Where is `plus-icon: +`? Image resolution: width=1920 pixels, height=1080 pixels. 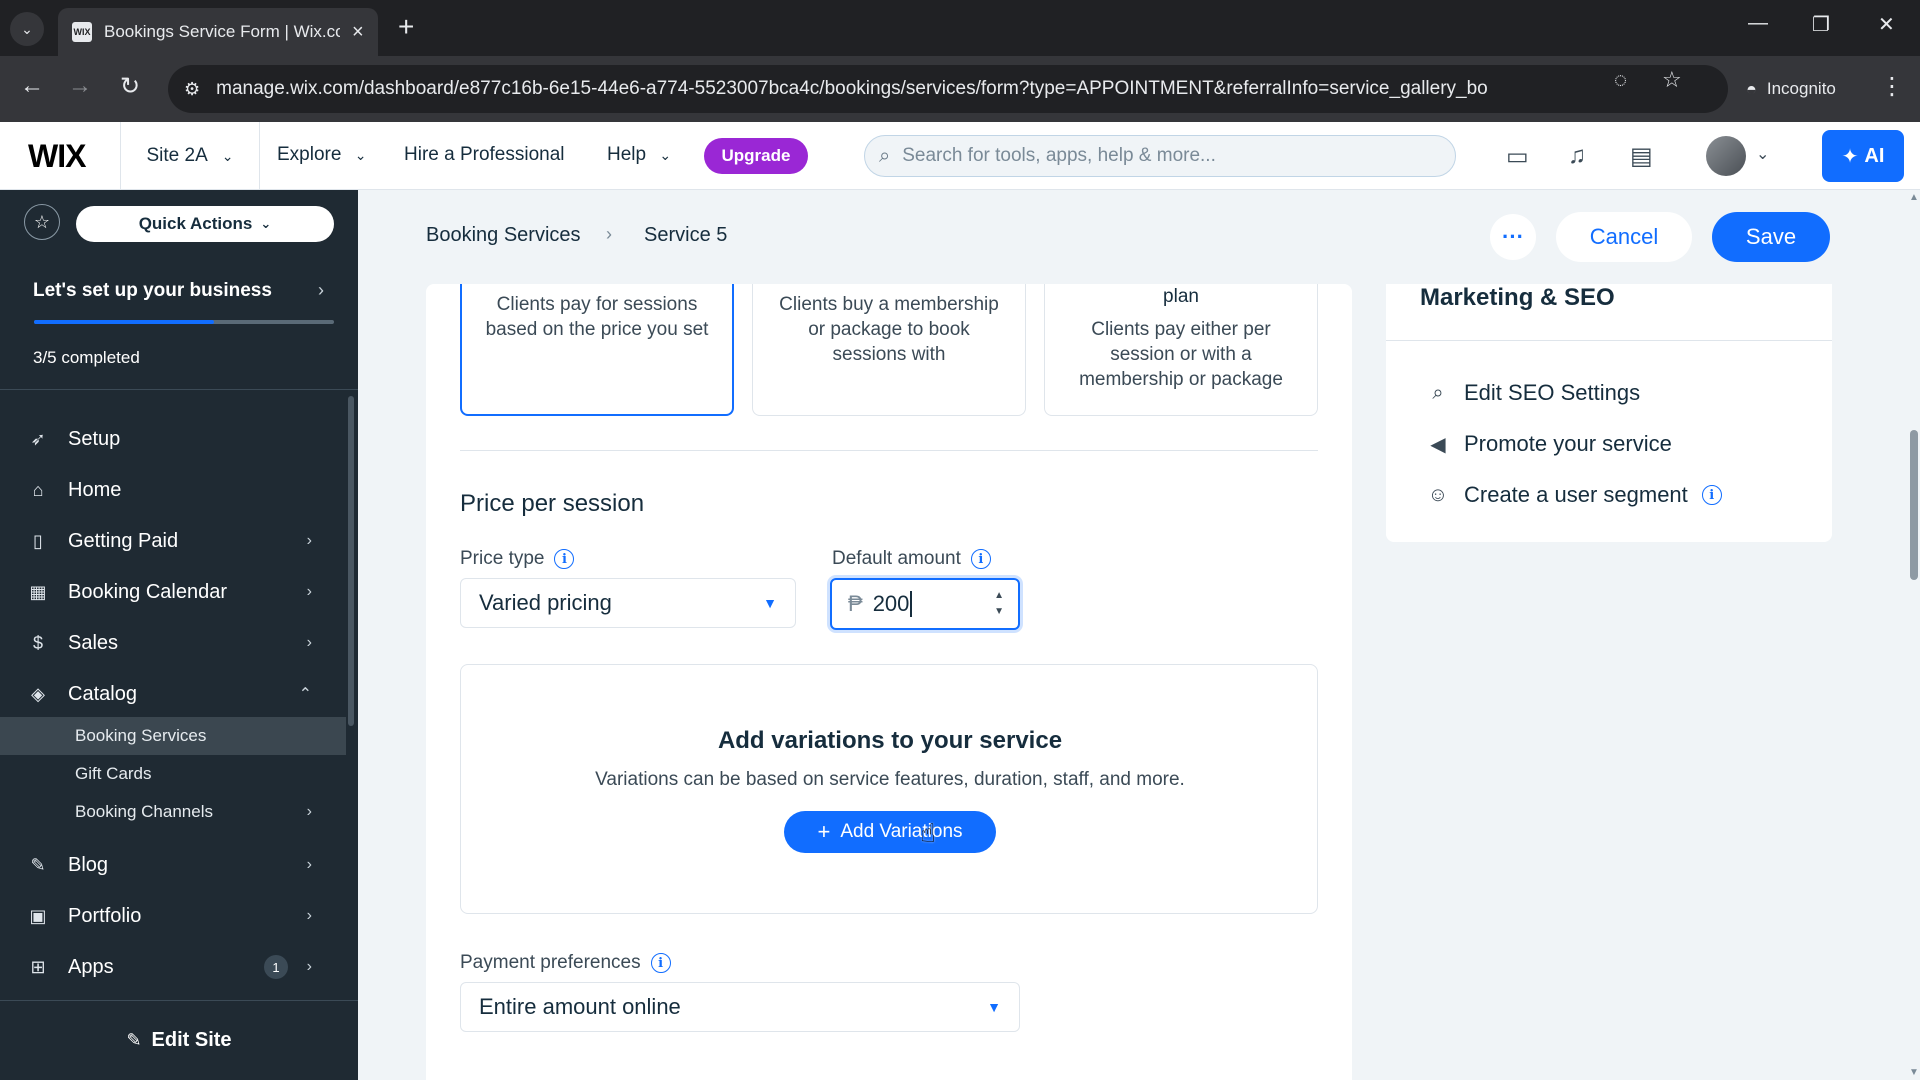 plus-icon: + is located at coordinates (824, 831).